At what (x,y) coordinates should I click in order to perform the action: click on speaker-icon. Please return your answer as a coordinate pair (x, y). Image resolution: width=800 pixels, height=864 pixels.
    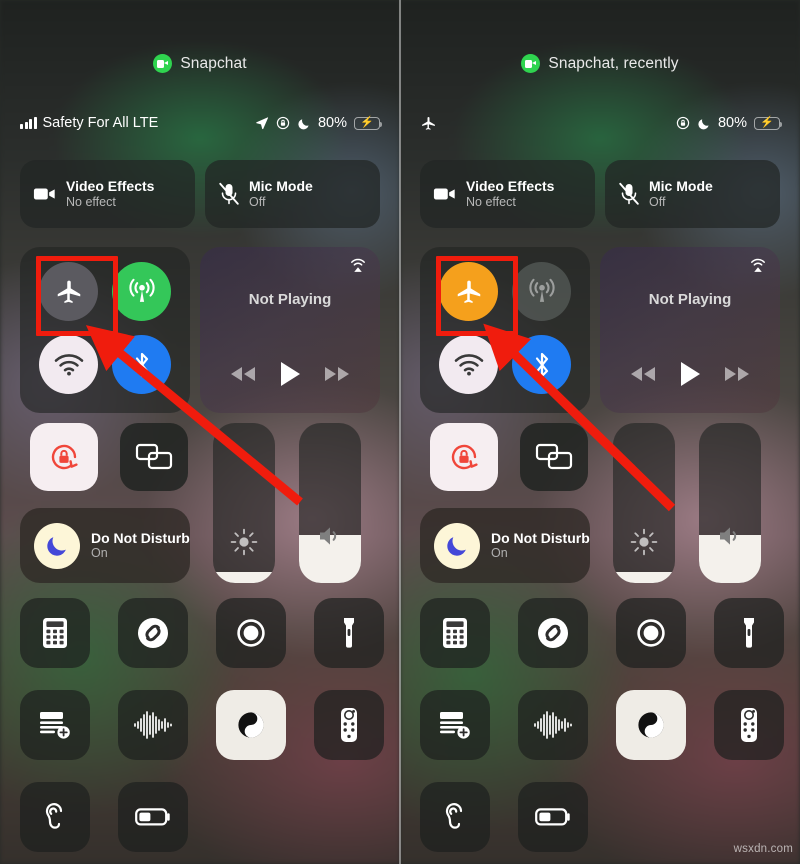
    Looking at the image, I should click on (730, 536).